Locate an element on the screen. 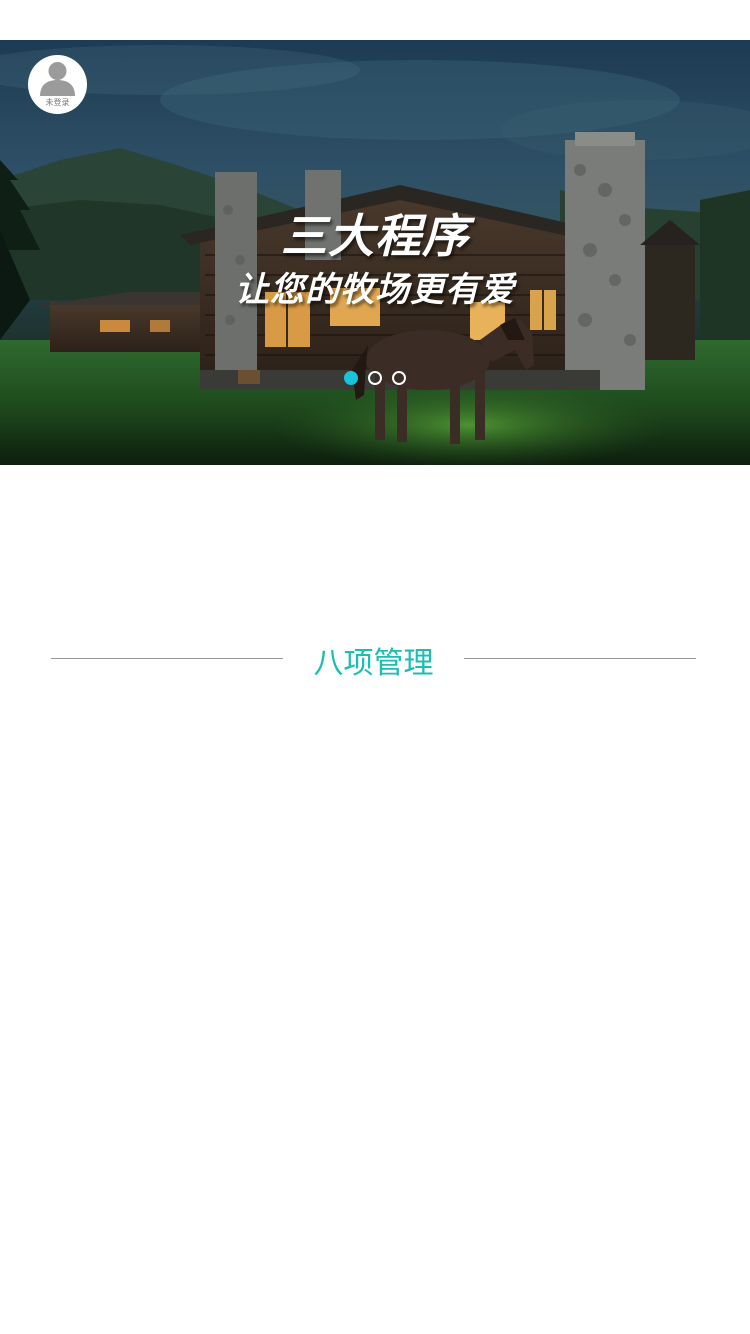 The image size is (750, 1334). divider-right is located at coordinates (580, 658).